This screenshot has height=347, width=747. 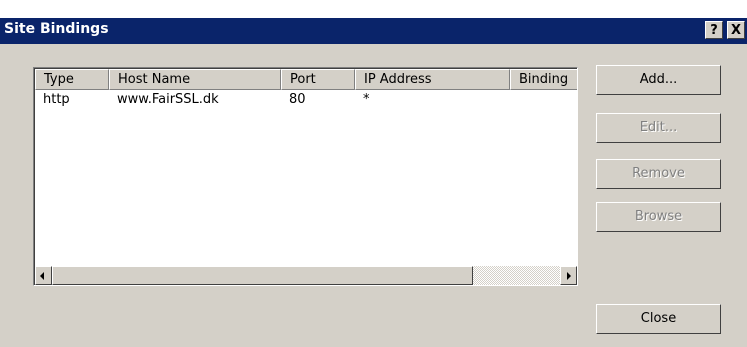 What do you see at coordinates (56, 99) in the screenshot?
I see `cell-type: http` at bounding box center [56, 99].